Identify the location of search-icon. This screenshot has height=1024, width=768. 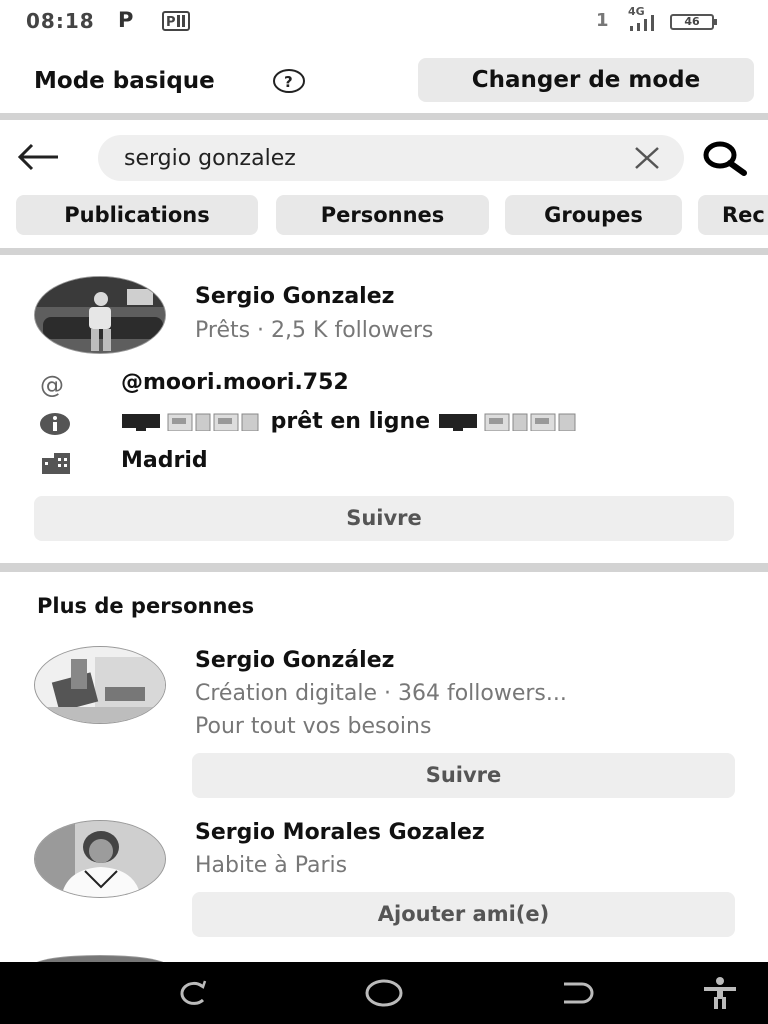
(724, 158).